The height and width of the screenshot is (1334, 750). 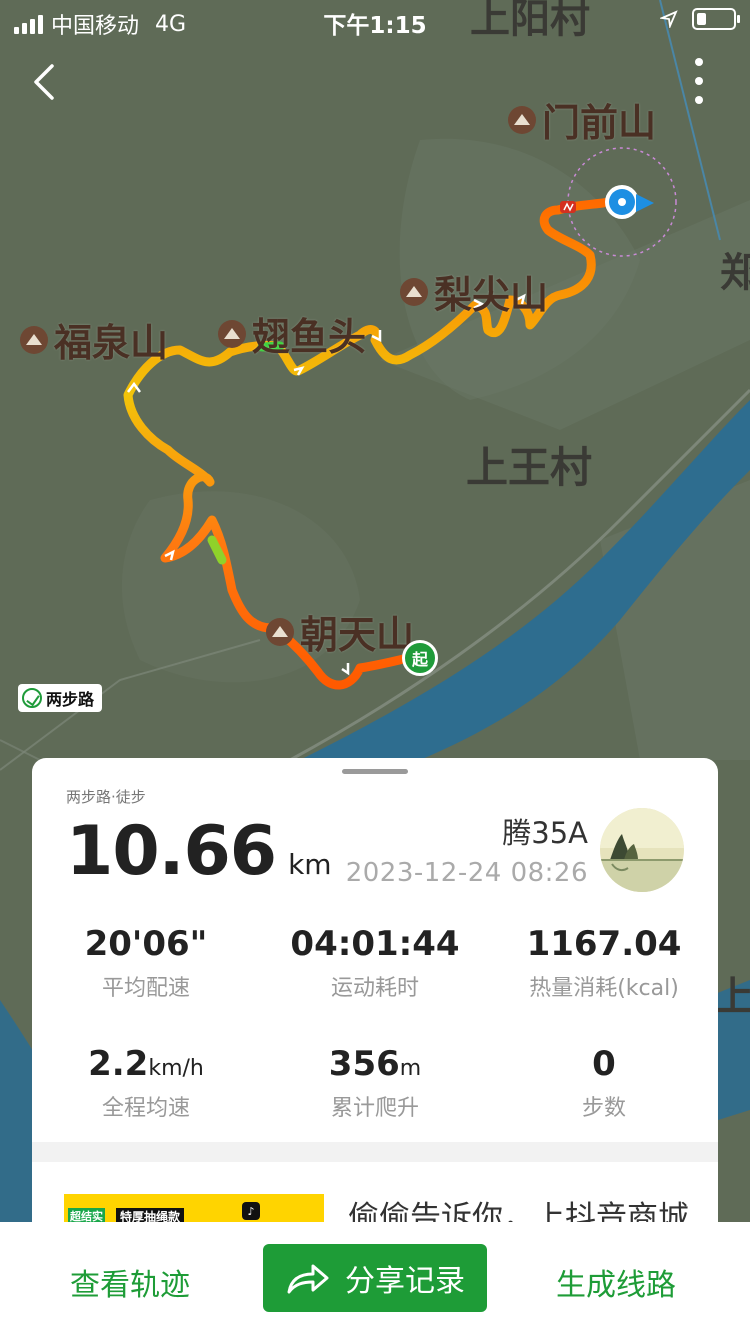 What do you see at coordinates (603, 1108) in the screenshot?
I see `stat-label: 步数` at bounding box center [603, 1108].